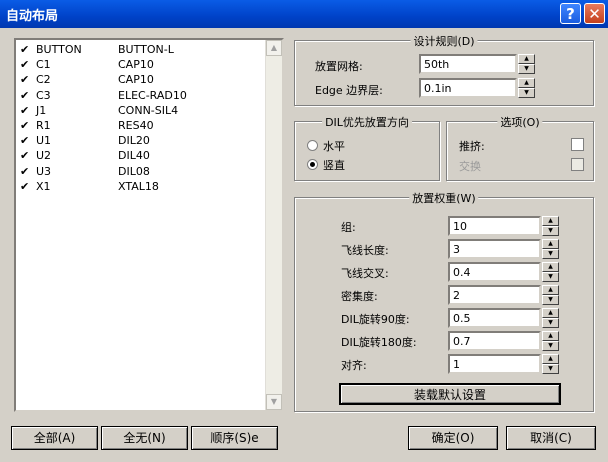 Image resolution: width=608 pixels, height=462 pixels. Describe the element at coordinates (453, 438) in the screenshot. I see `ok-button: 确定(O)` at that location.